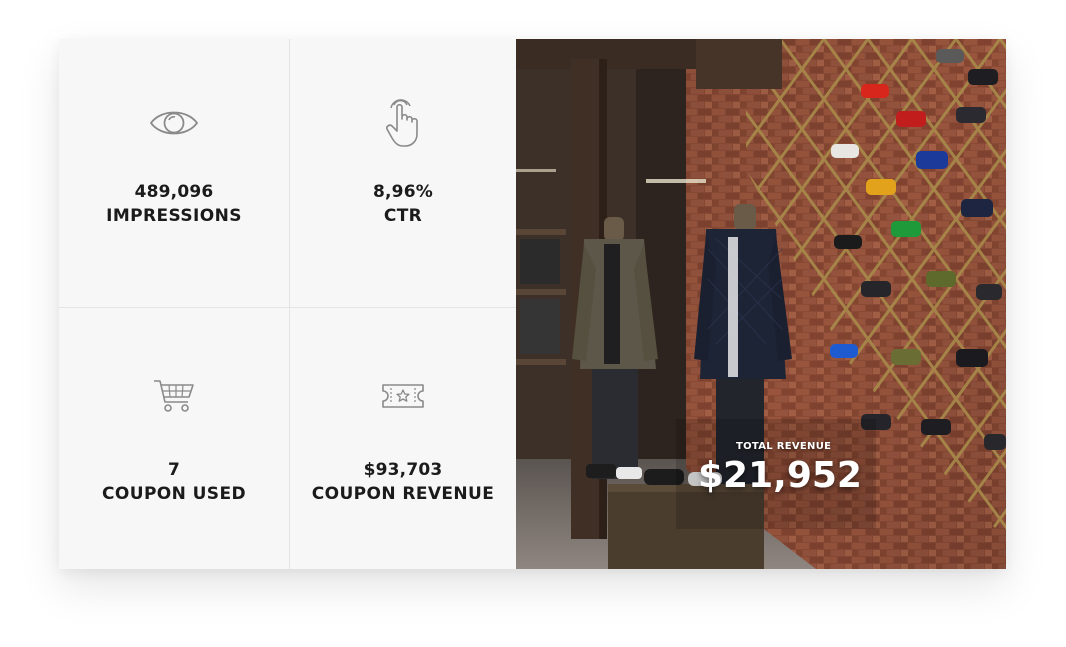  I want to click on total-revenue-overlay: TOTAL REVENUE $21,952, so click(780, 468).